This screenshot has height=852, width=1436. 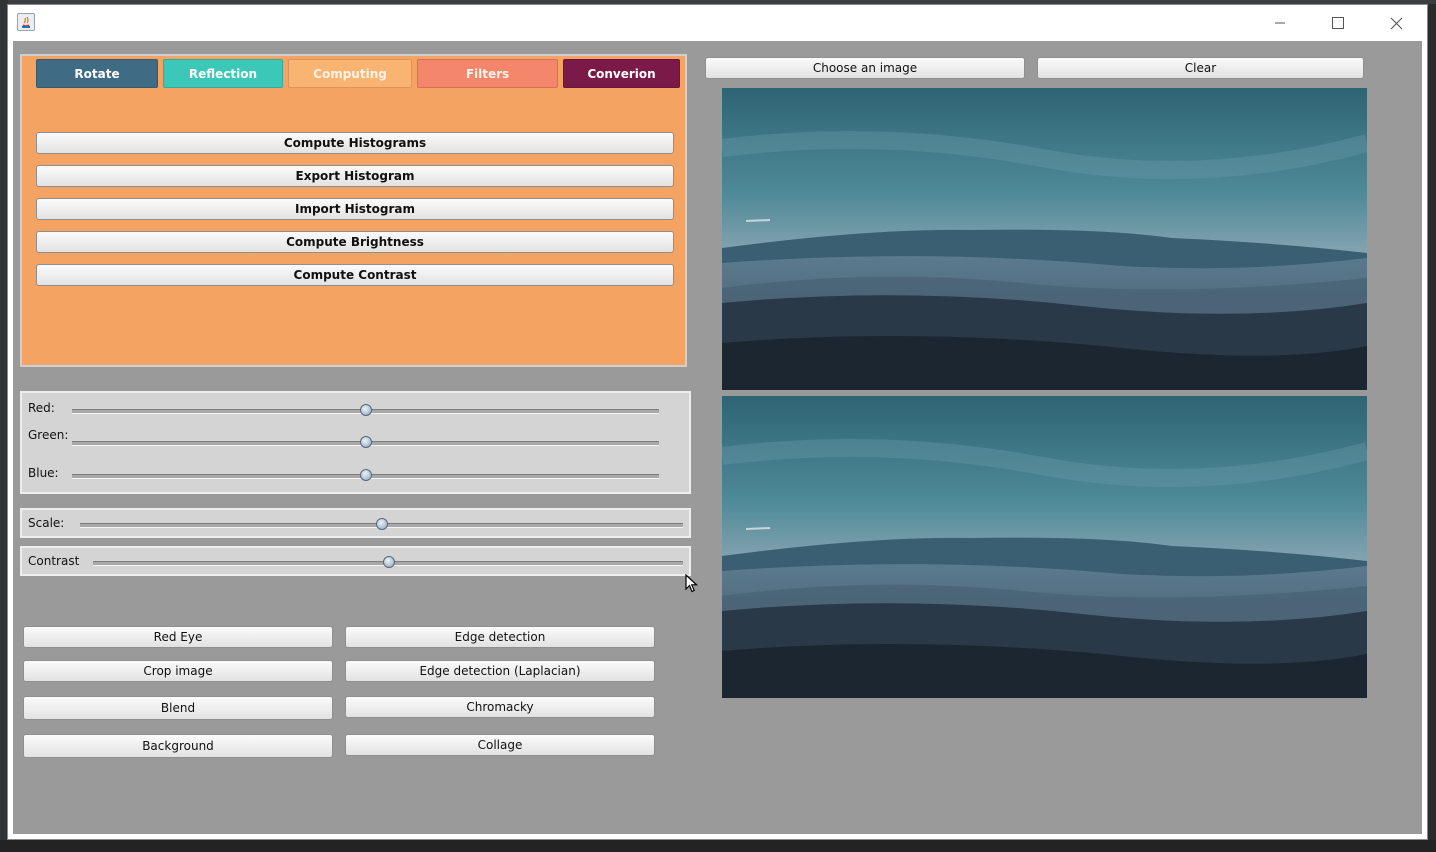 What do you see at coordinates (621, 73) in the screenshot?
I see `tab-conversion: Converion` at bounding box center [621, 73].